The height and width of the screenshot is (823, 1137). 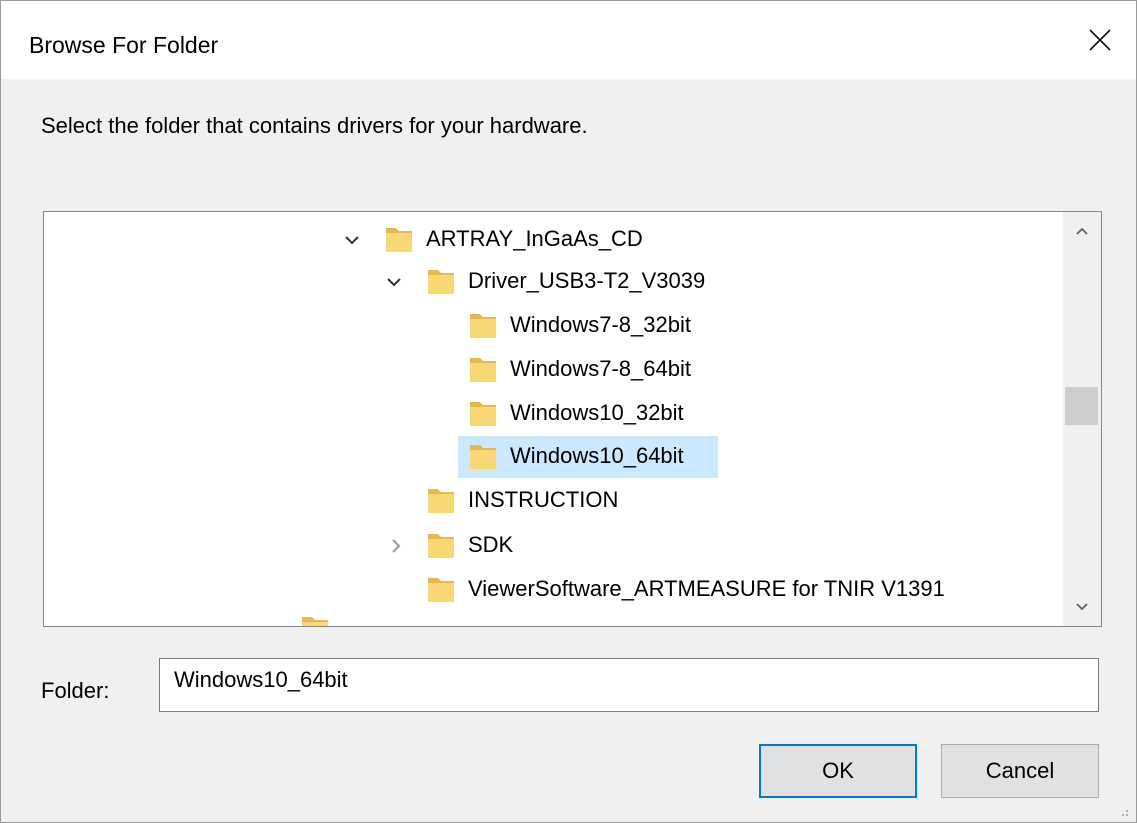 I want to click on tree-item-label: Driver_USB3-T2_V3039, so click(x=587, y=280).